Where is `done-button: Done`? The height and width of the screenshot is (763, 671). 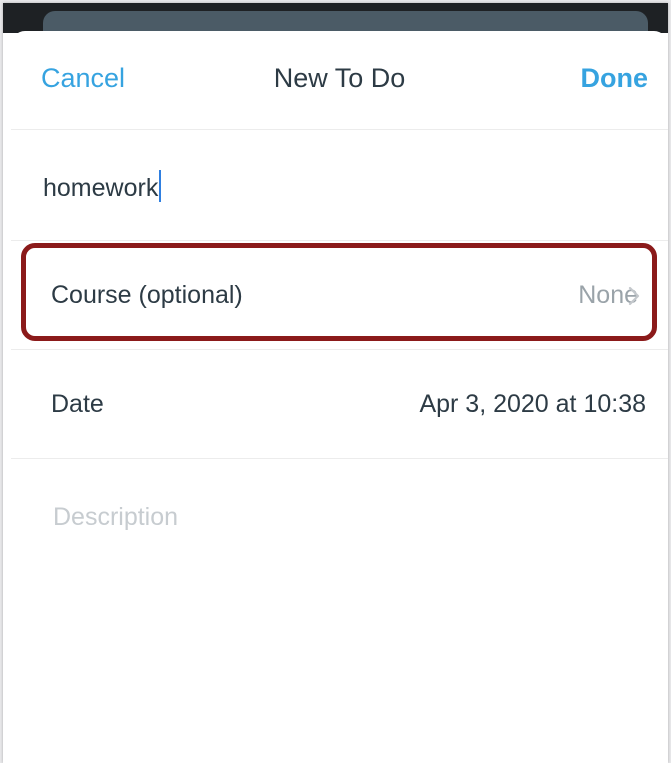 done-button: Done is located at coordinates (615, 78).